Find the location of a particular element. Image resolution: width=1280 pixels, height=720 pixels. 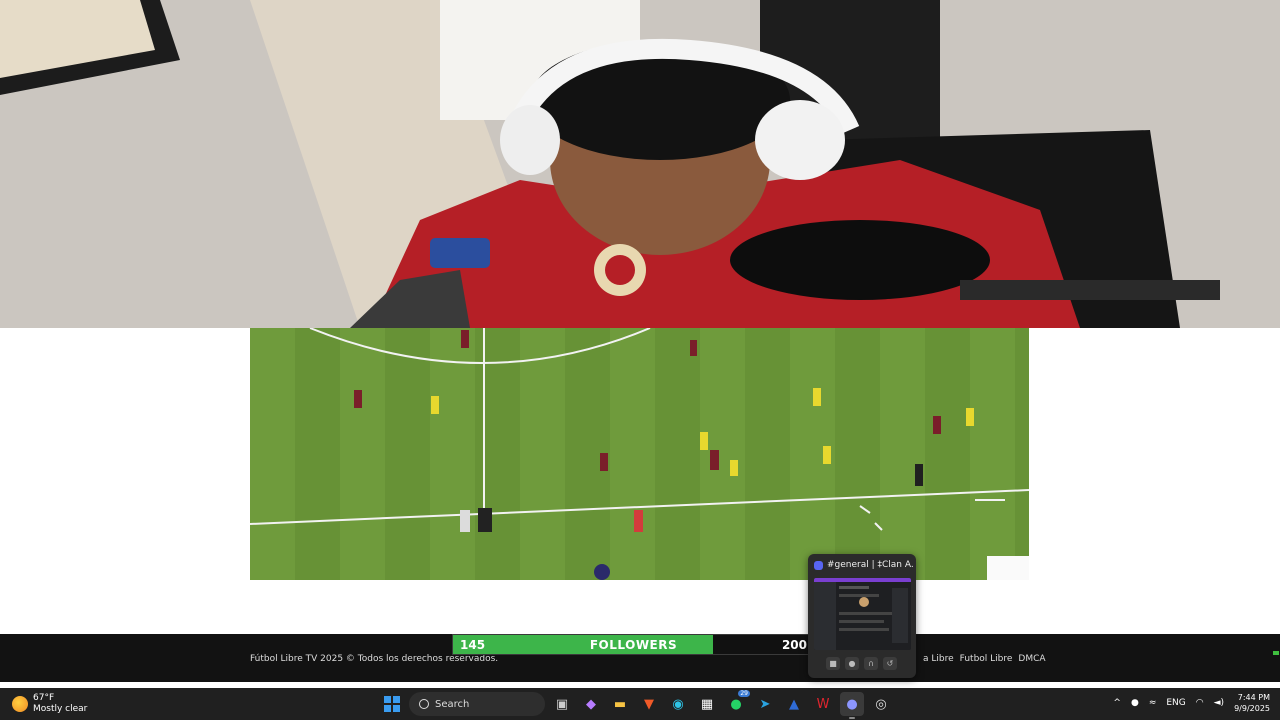

followers-goal-bar: 145 FOLLOWERS 200 is located at coordinates (632, 644).